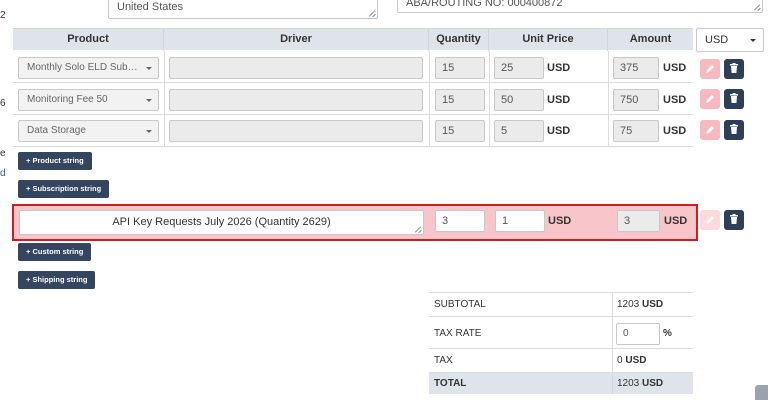  Describe the element at coordinates (640, 383) in the screenshot. I see `total-value: 1203 USD` at that location.